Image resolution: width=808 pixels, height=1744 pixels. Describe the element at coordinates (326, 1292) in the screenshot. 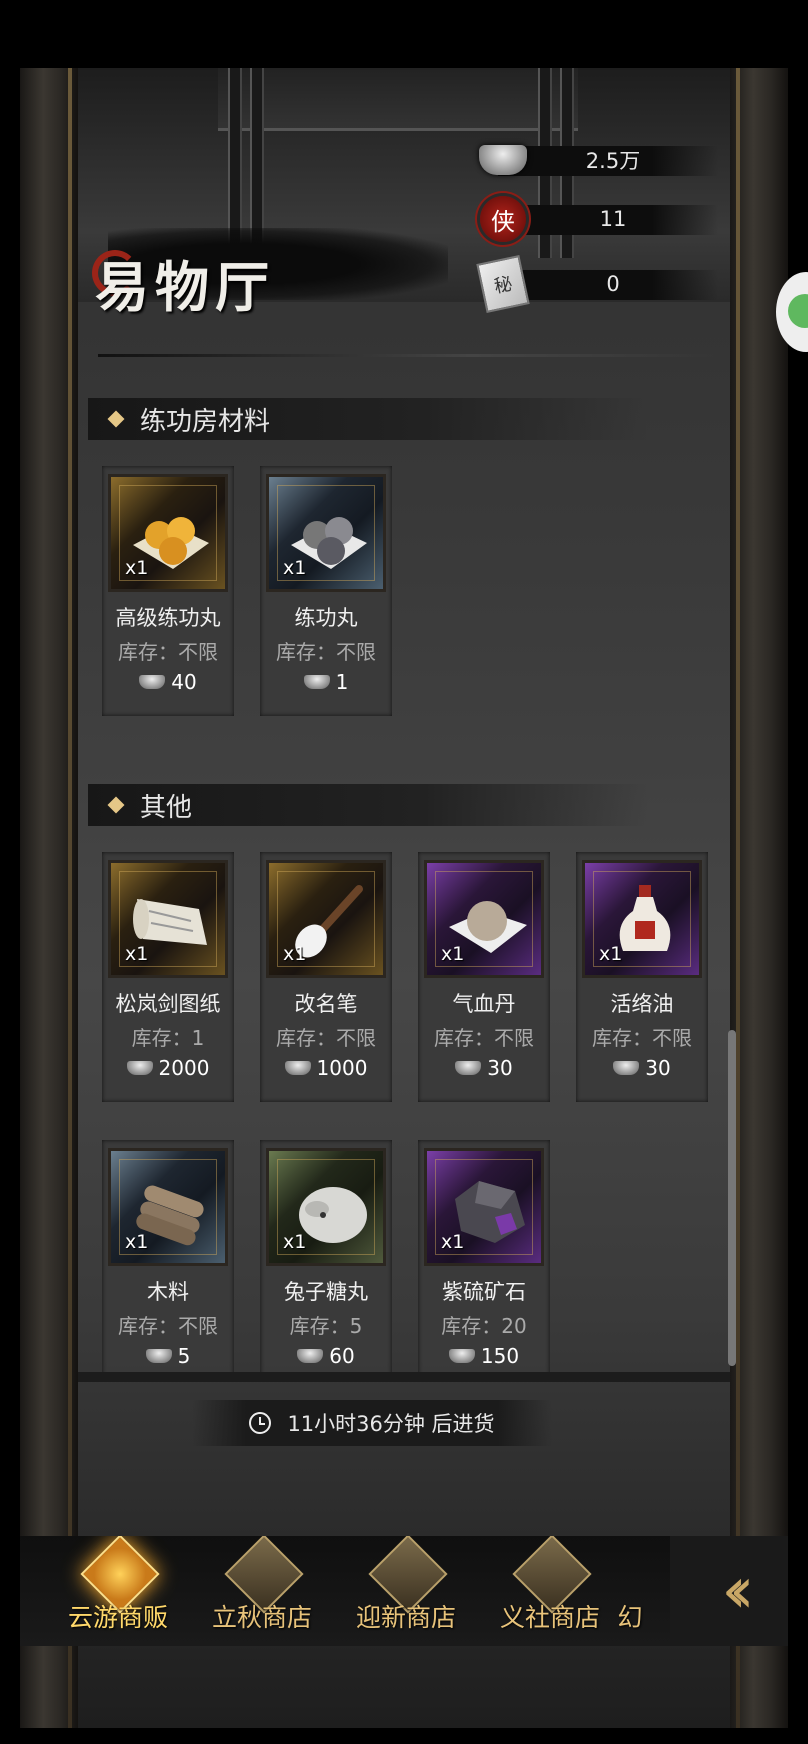

I see `item-name: 兔子糖丸` at that location.